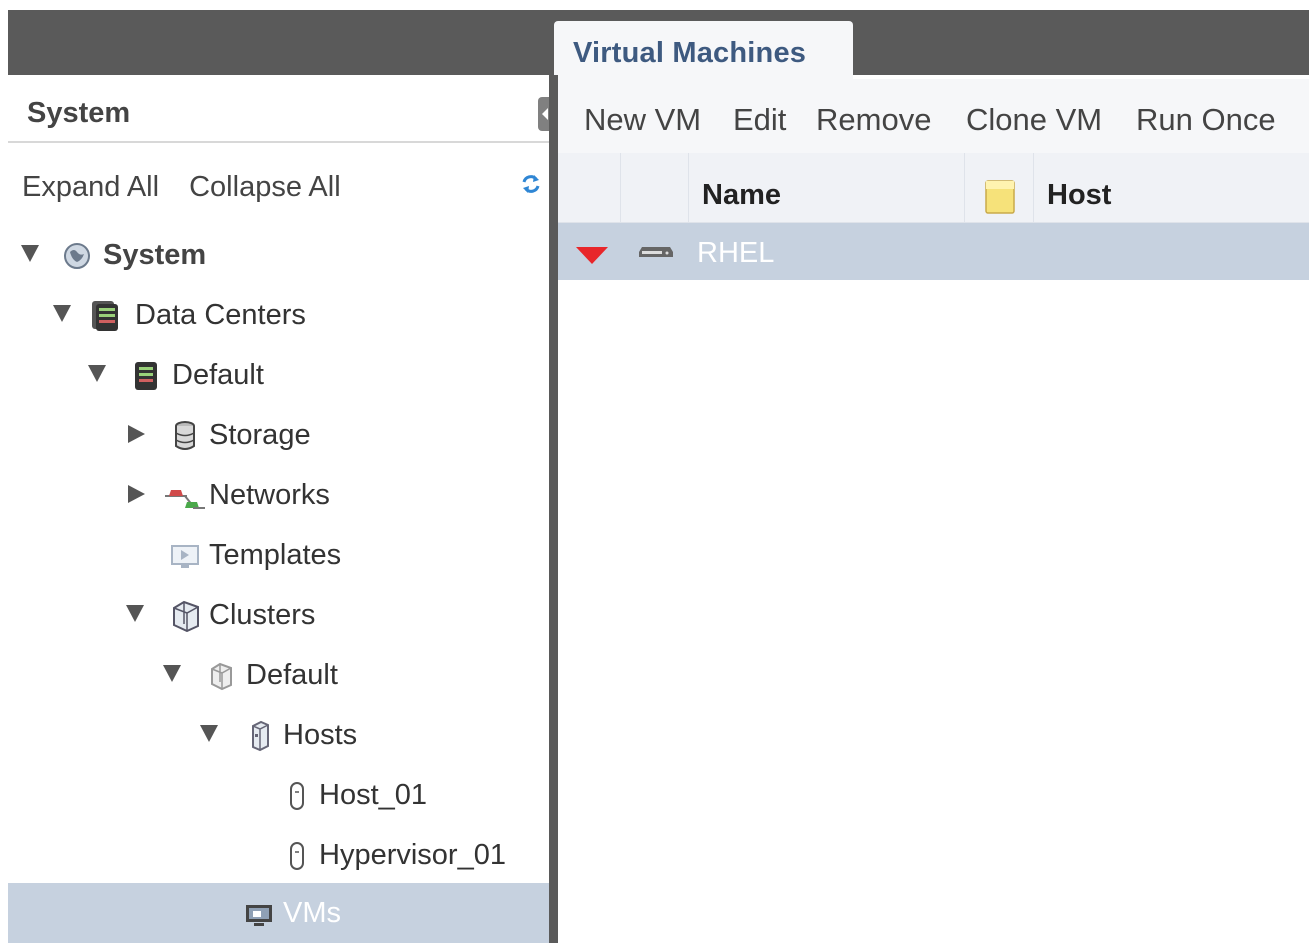 This screenshot has height=943, width=1309. What do you see at coordinates (90, 187) in the screenshot?
I see `expand-all-link: Expand All` at bounding box center [90, 187].